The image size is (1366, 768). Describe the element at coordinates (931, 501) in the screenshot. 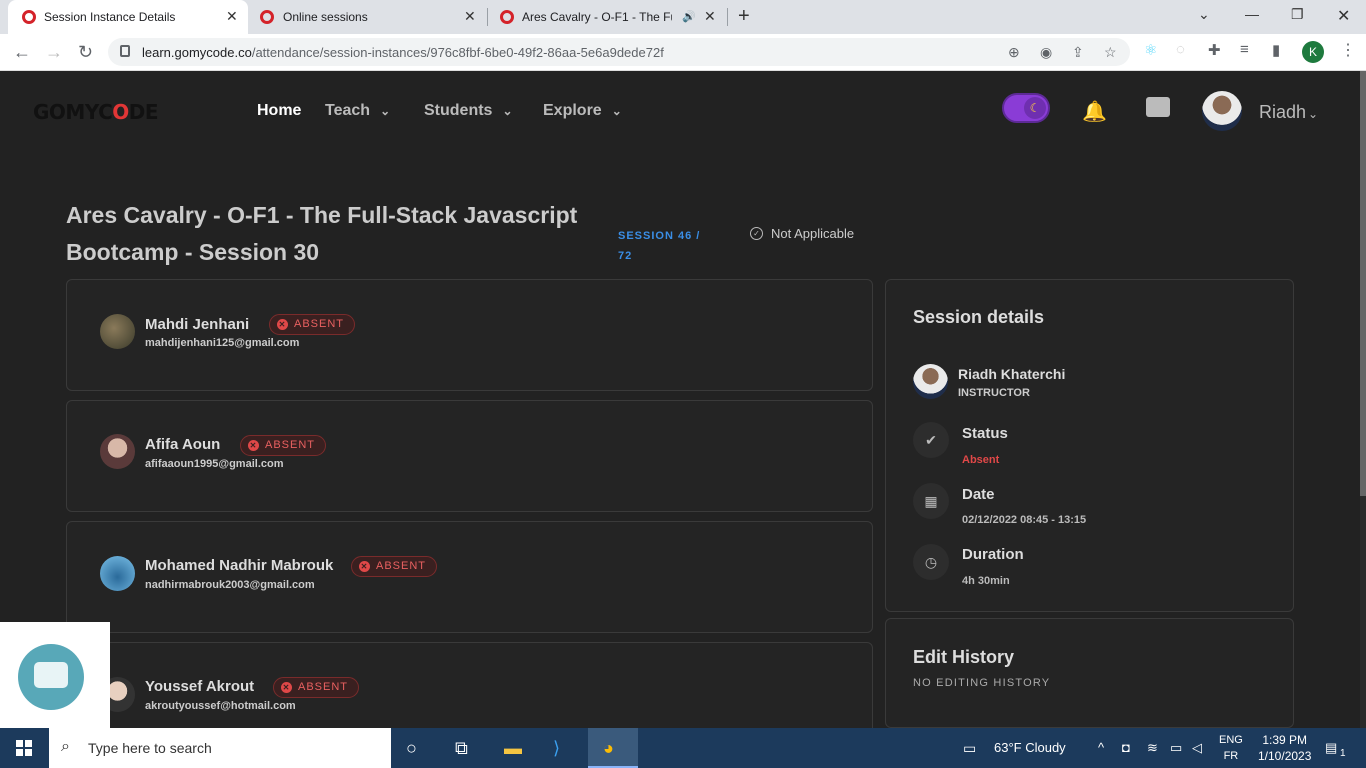

I see `calendar-icon: ▦` at that location.